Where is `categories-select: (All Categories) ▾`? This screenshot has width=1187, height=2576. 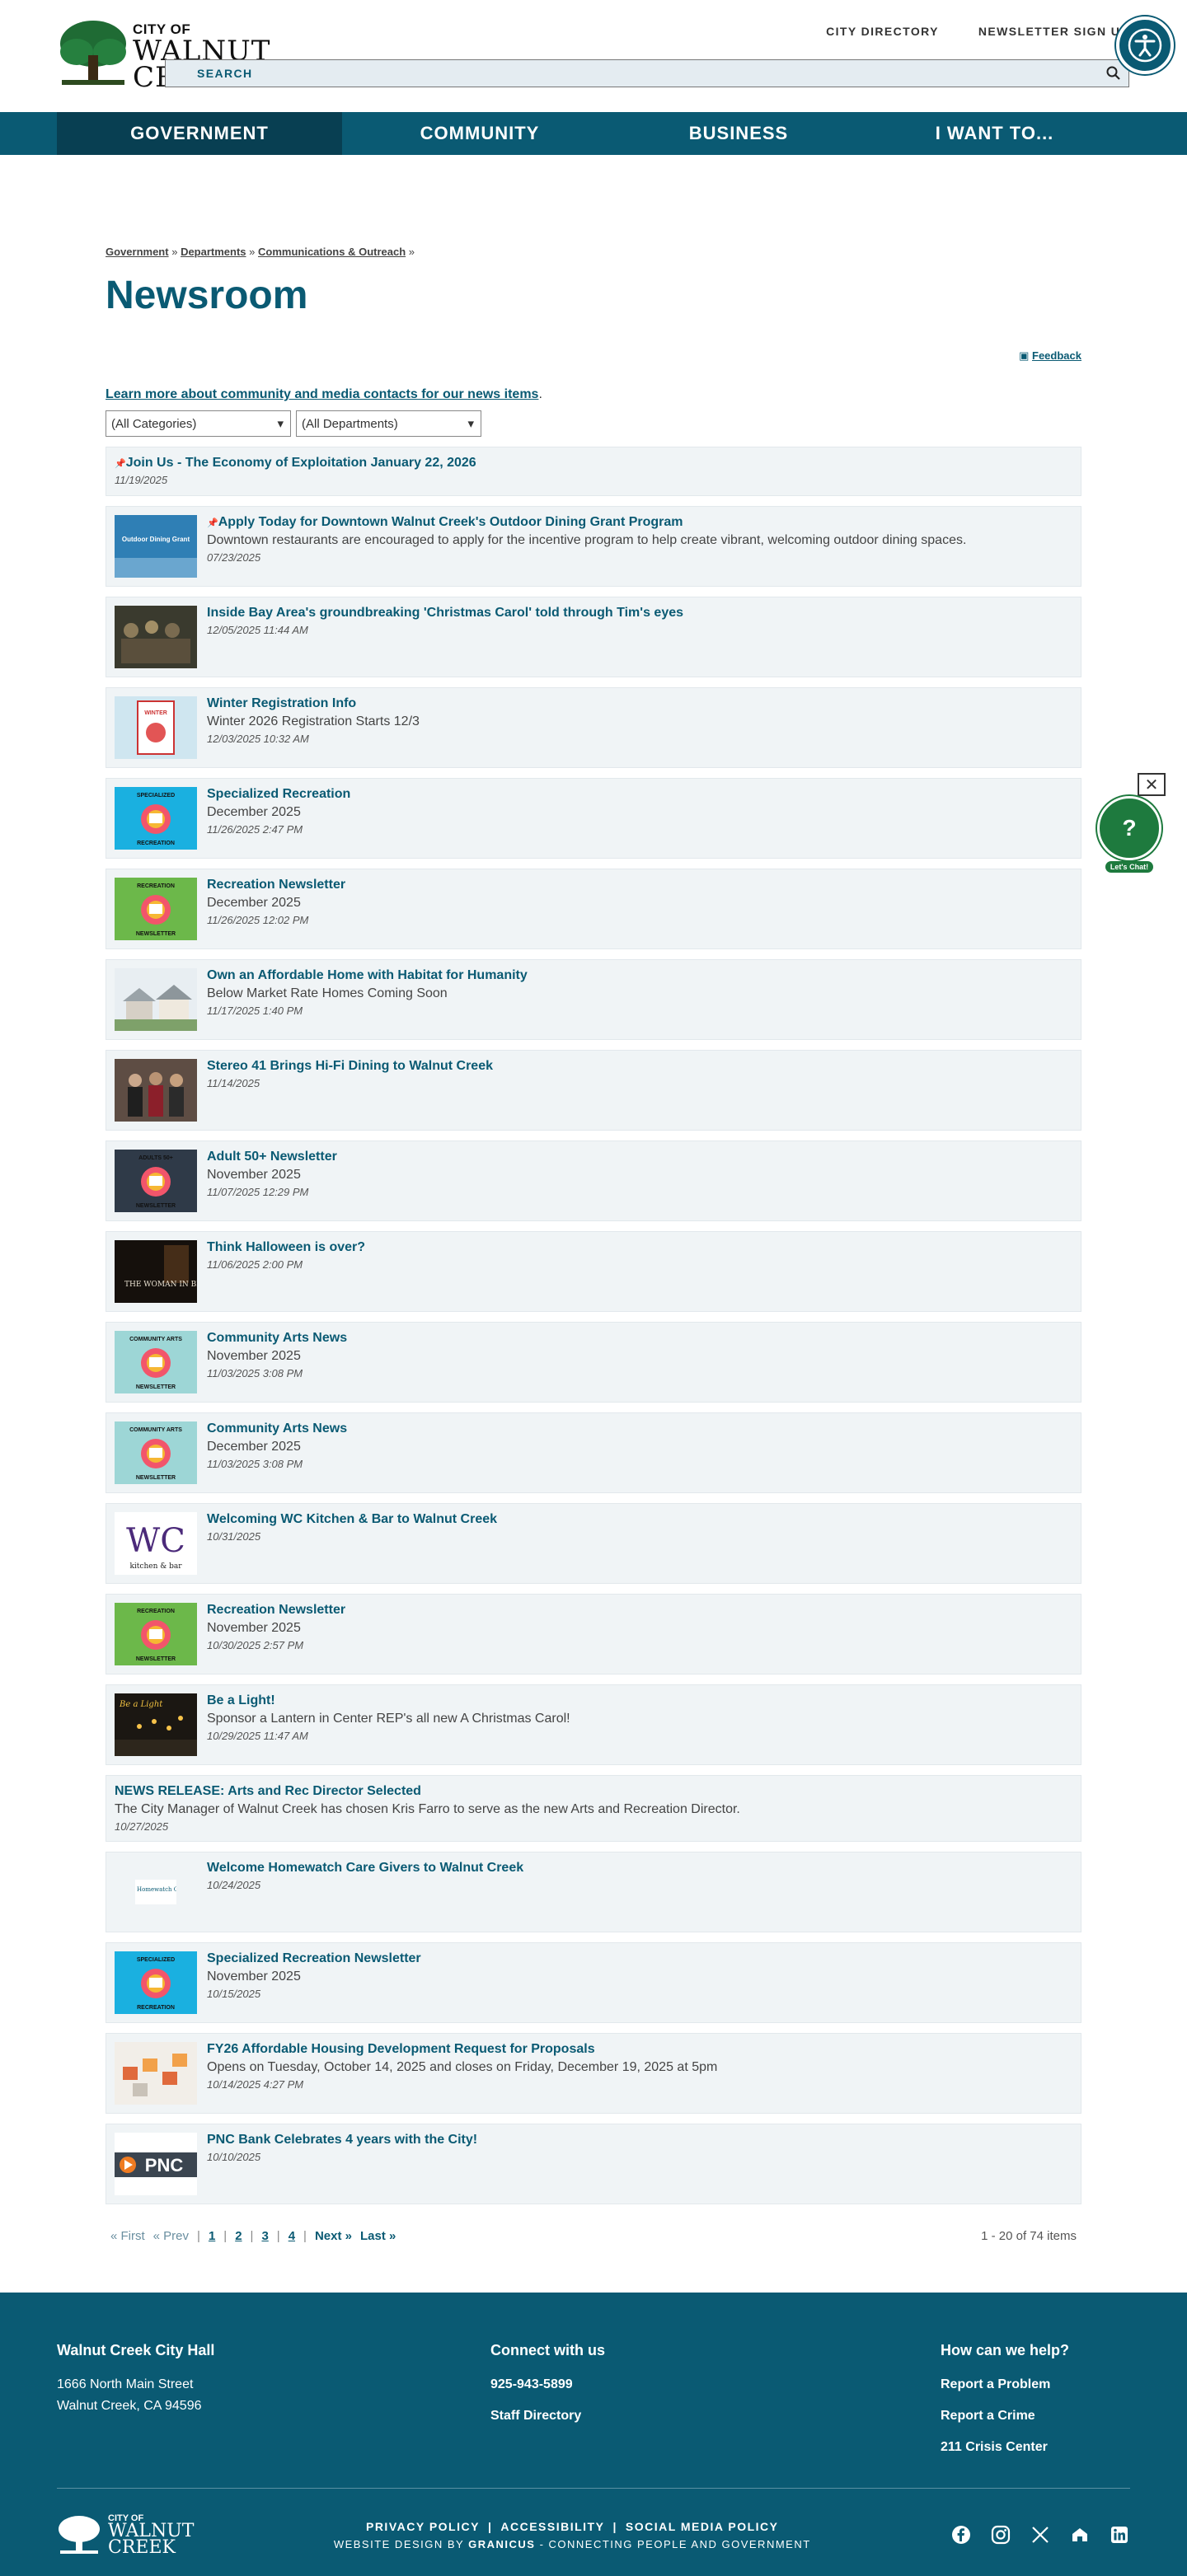
categories-select: (All Categories) ▾ is located at coordinates (198, 423).